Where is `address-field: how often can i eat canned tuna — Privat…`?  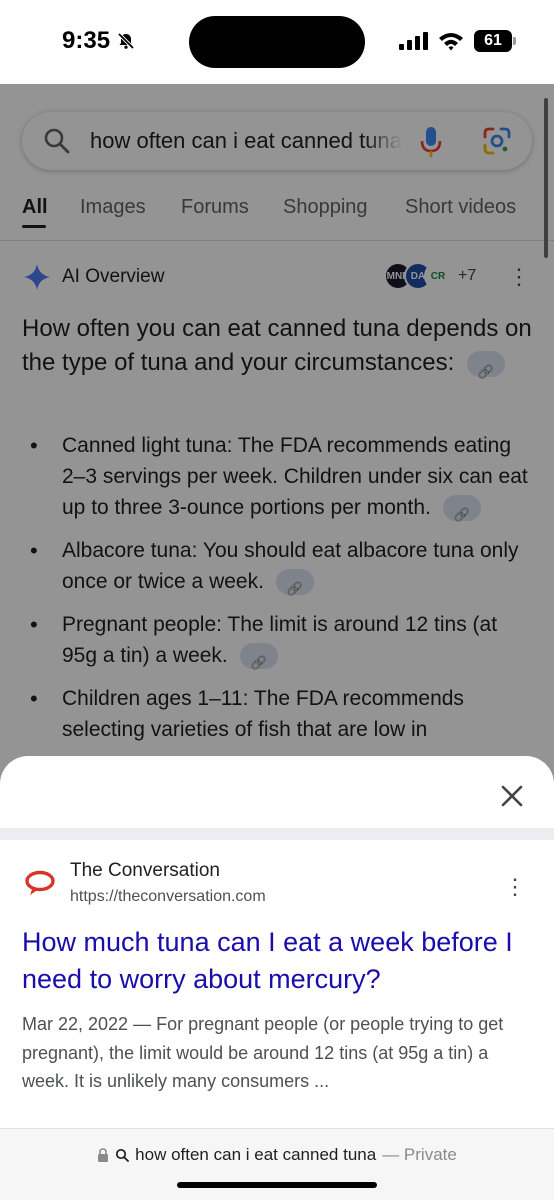
address-field: how often can i eat canned tuna — Privat… is located at coordinates (277, 1155).